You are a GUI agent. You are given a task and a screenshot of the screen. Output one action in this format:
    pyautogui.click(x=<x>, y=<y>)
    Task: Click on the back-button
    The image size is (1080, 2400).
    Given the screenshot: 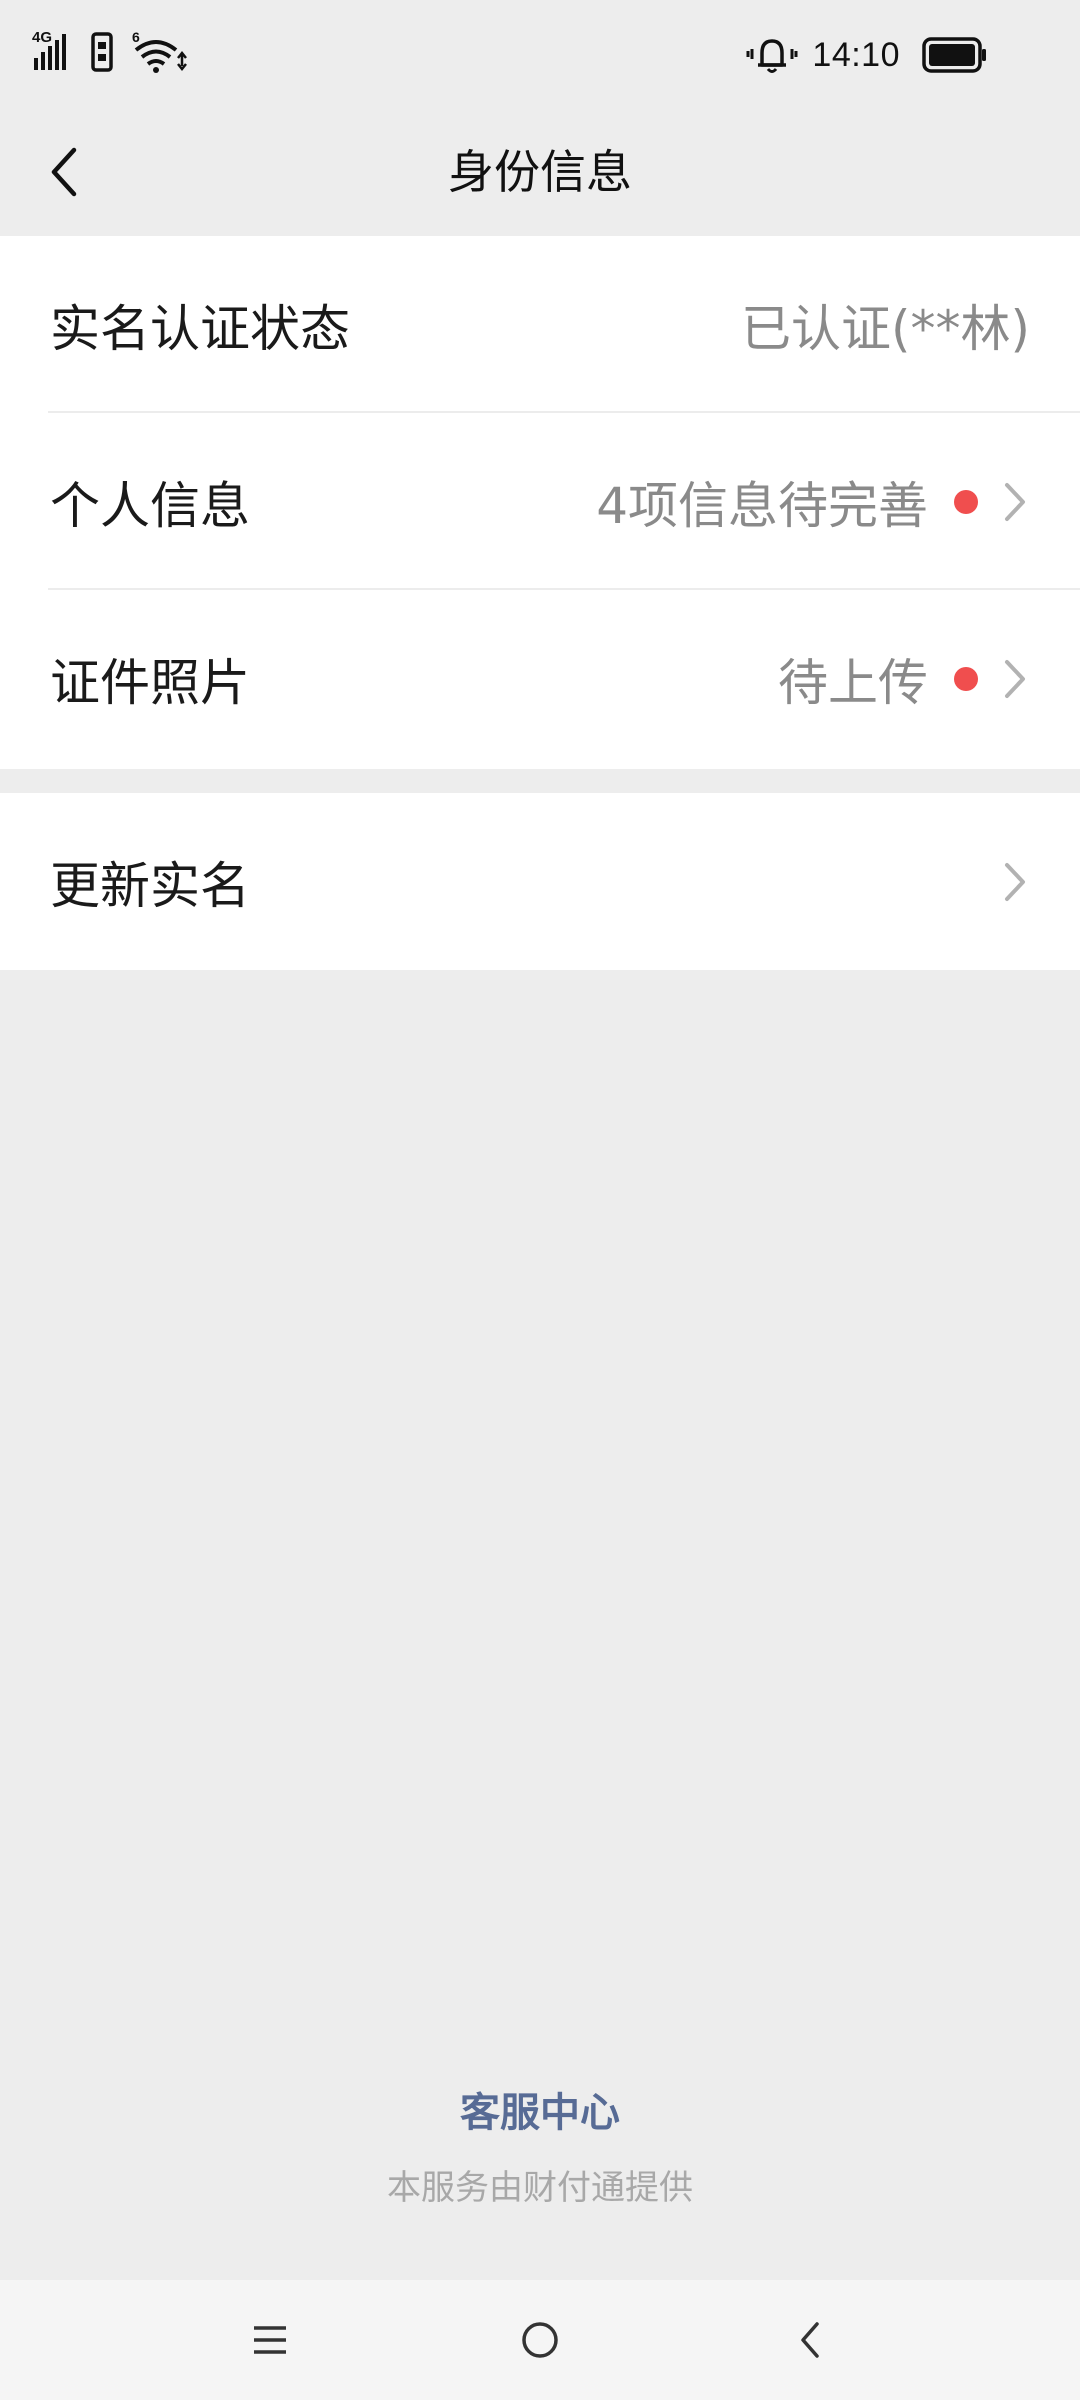 What is the action you would take?
    pyautogui.click(x=64, y=172)
    